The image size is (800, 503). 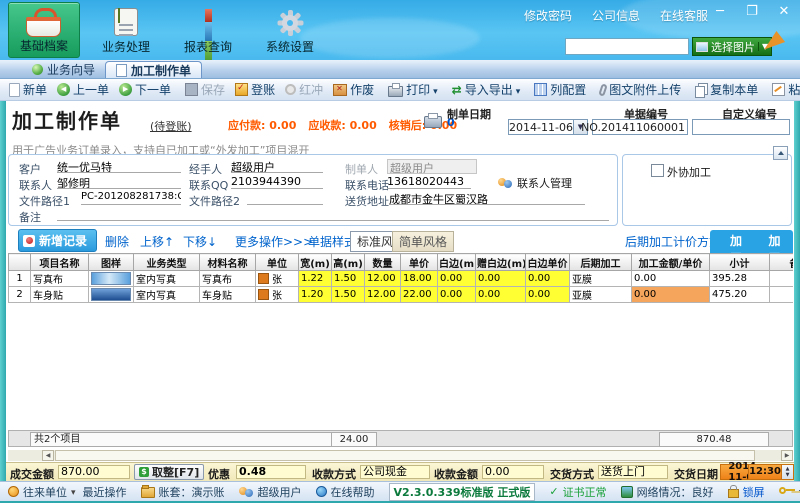 What do you see at coordinates (227, 278) in the screenshot?
I see `cell-material: 写真布` at bounding box center [227, 278].